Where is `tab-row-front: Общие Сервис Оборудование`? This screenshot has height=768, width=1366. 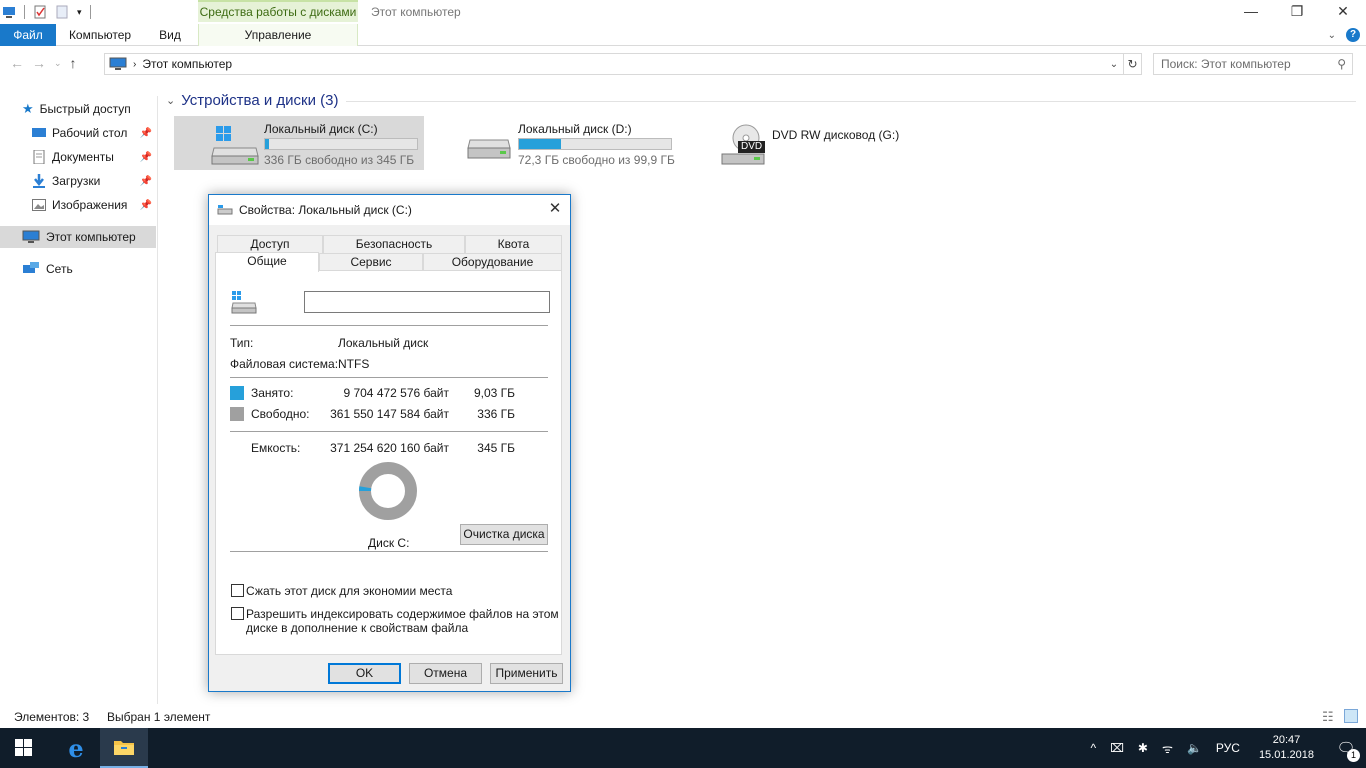
tab-row-front: Общие Сервис Оборудование is located at coordinates (388, 262).